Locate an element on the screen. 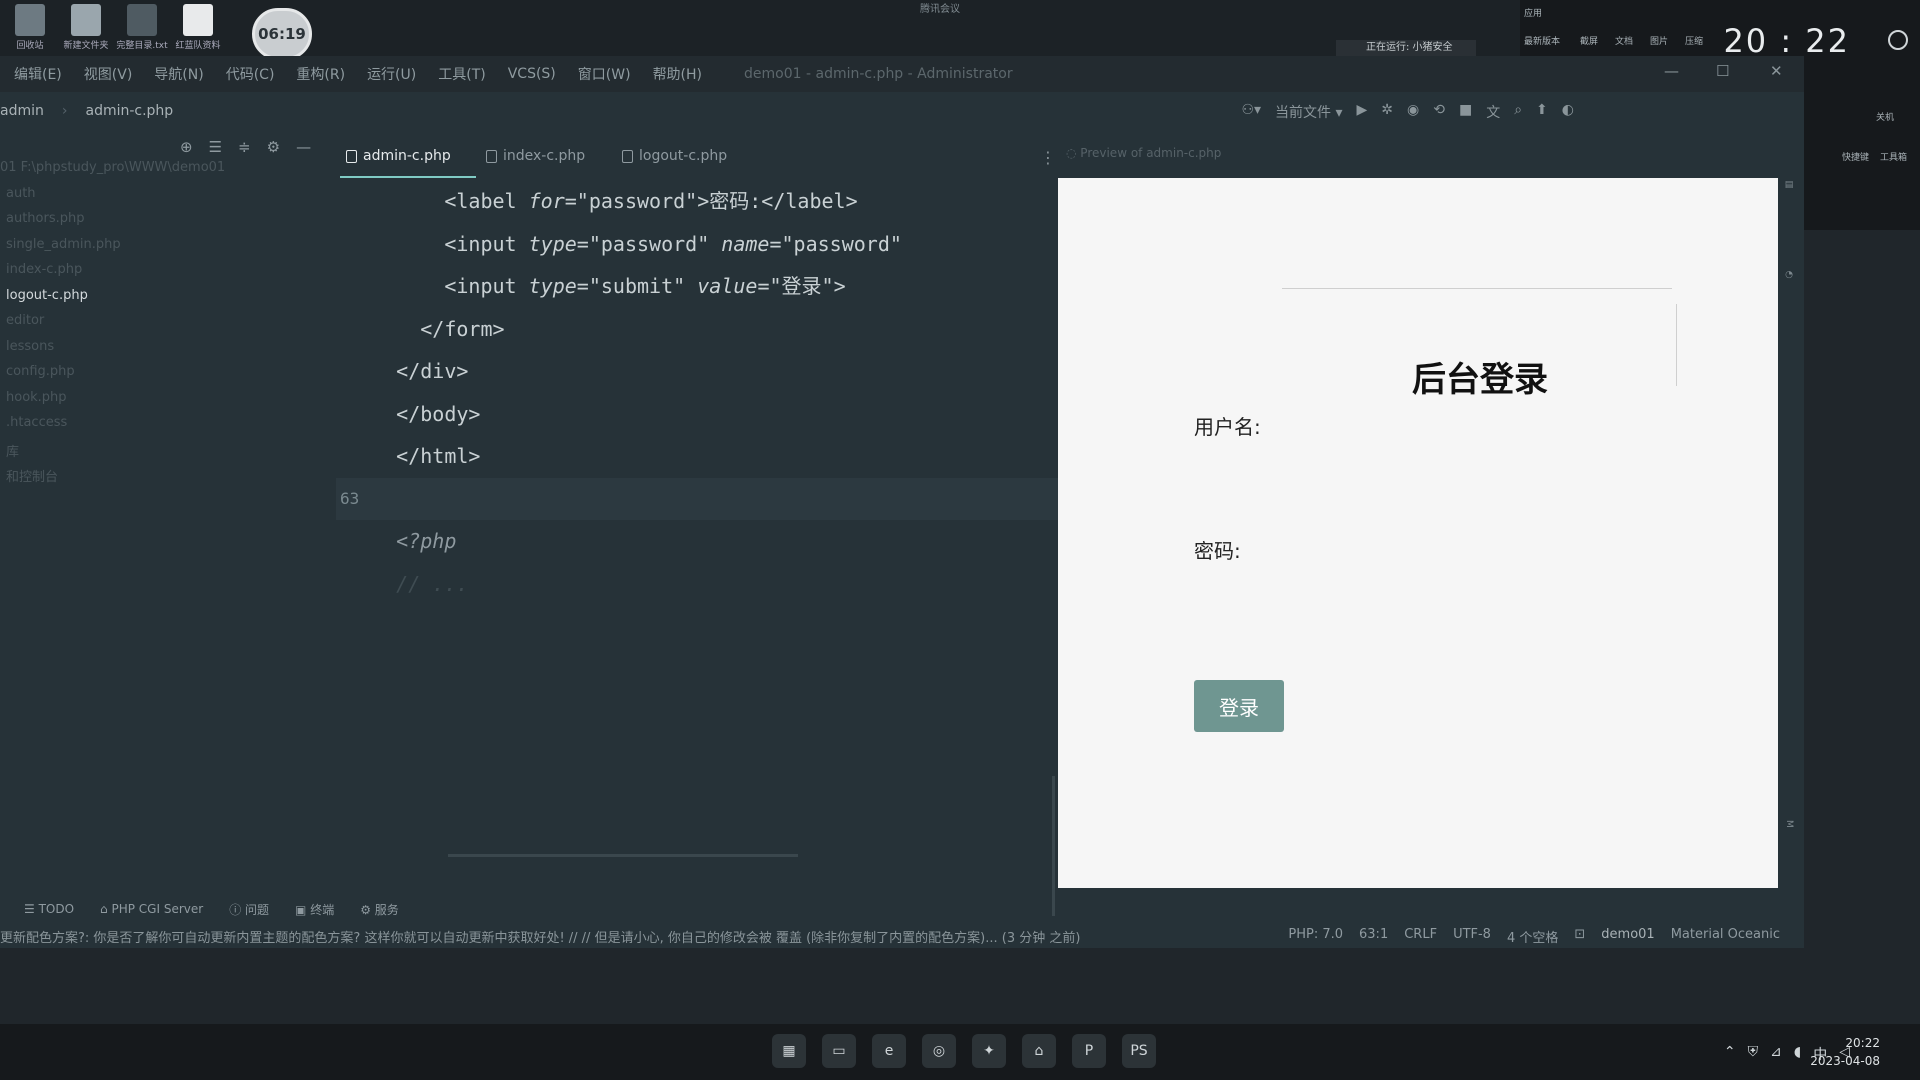 The image size is (1920, 1080). menu-run: 运行(U) is located at coordinates (391, 74).